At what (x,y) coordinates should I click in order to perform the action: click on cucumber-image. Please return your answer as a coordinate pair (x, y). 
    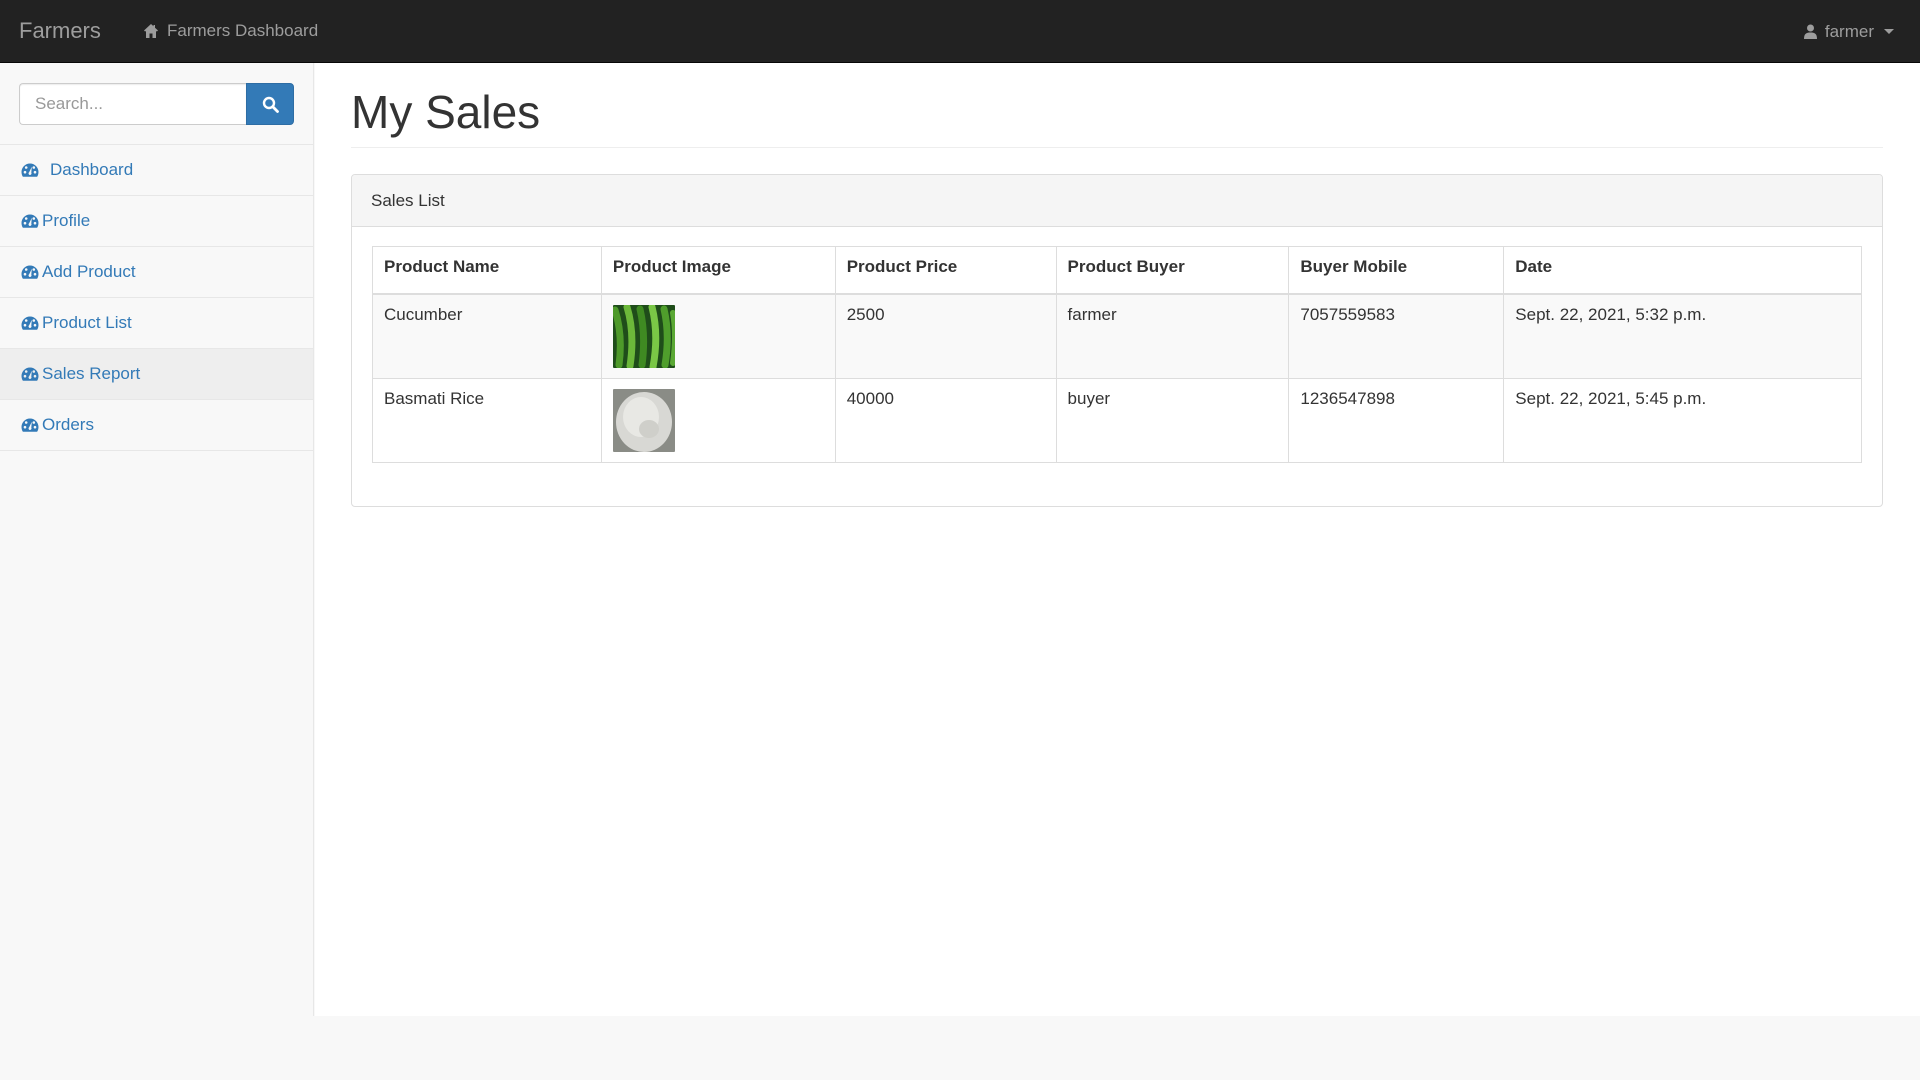
    Looking at the image, I should click on (718, 336).